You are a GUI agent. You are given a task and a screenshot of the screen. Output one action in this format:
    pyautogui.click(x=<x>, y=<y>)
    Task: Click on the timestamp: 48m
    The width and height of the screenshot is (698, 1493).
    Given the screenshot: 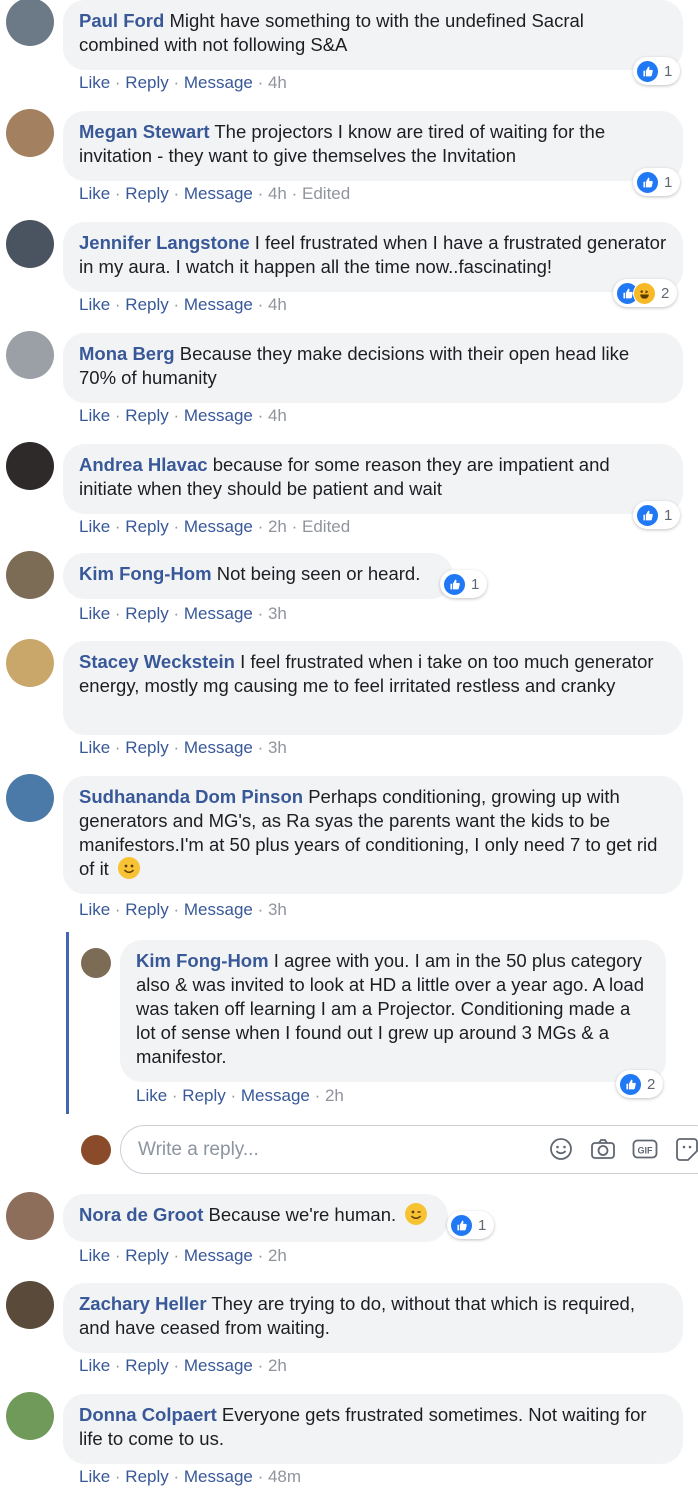 What is the action you would take?
    pyautogui.click(x=284, y=1476)
    